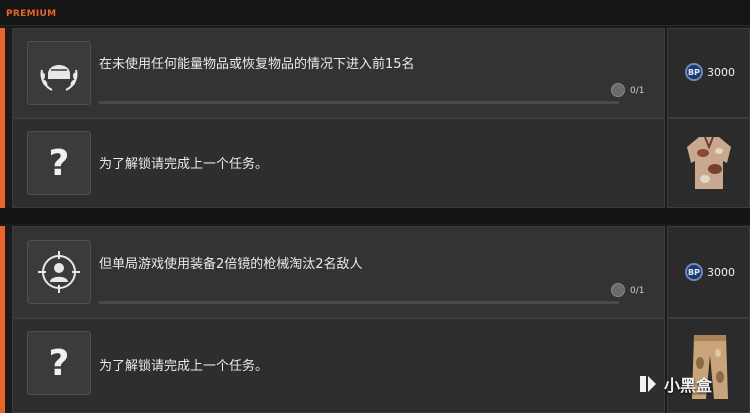 Image resolution: width=750 pixels, height=413 pixels. What do you see at coordinates (31, 14) in the screenshot?
I see `tier-label: PREMIUM` at bounding box center [31, 14].